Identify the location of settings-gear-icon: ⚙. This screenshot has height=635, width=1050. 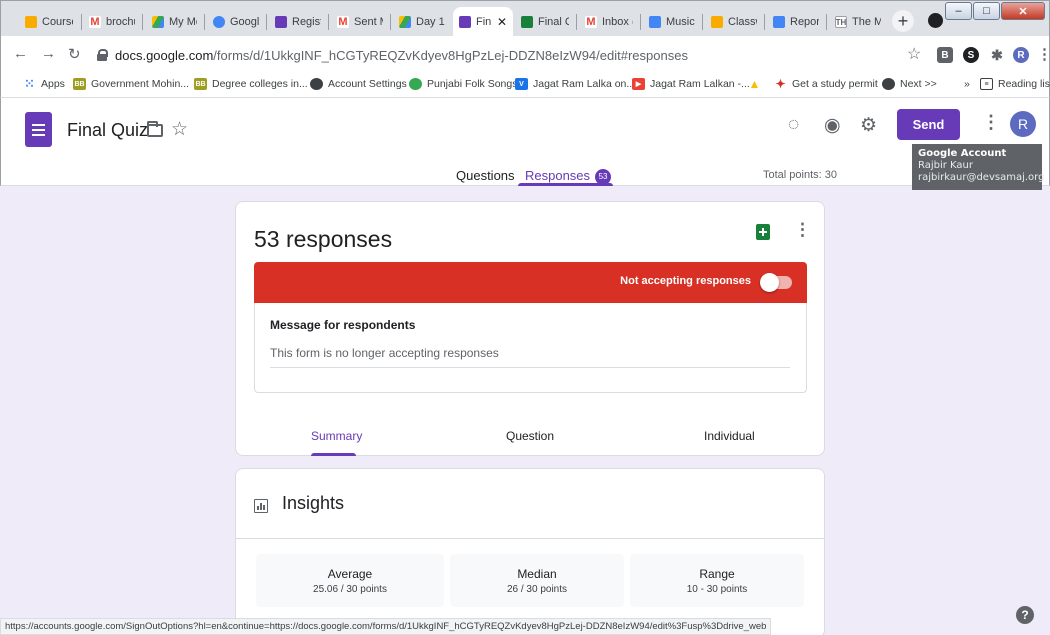
(868, 125).